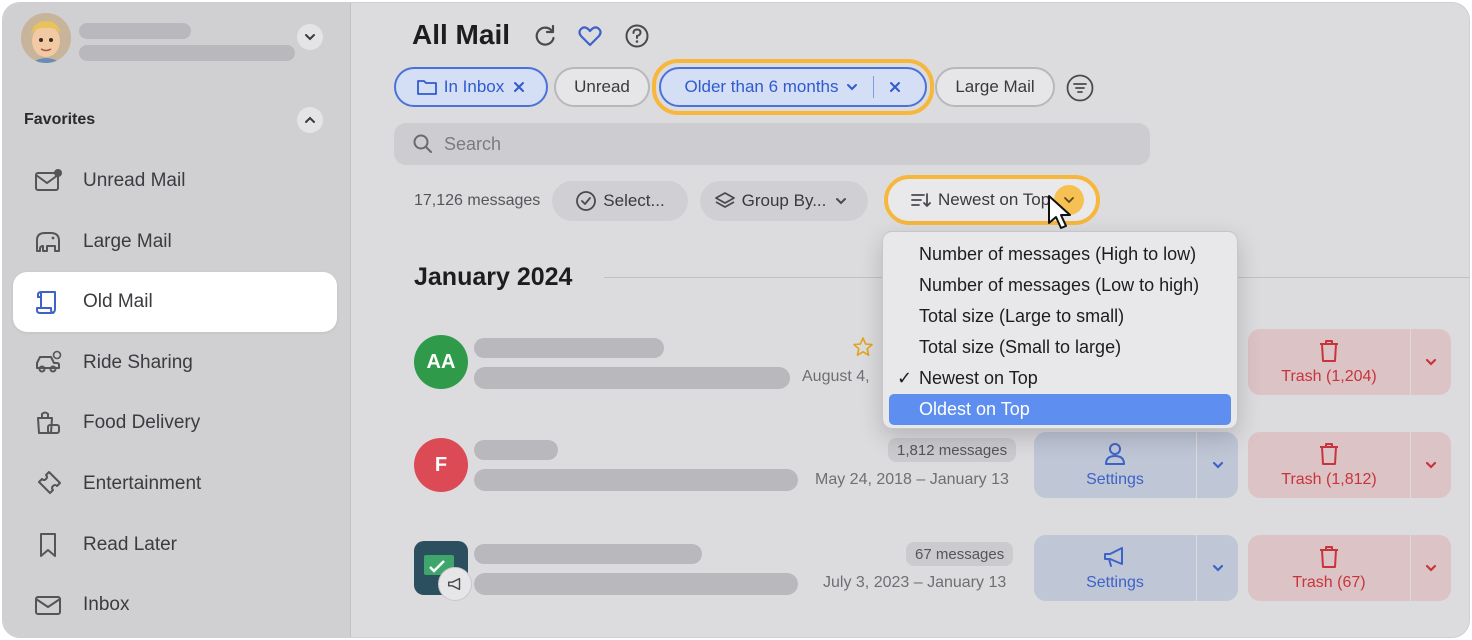 This screenshot has height=640, width=1472. What do you see at coordinates (471, 87) in the screenshot?
I see `filter-chip-in-inbox: In Inbox` at bounding box center [471, 87].